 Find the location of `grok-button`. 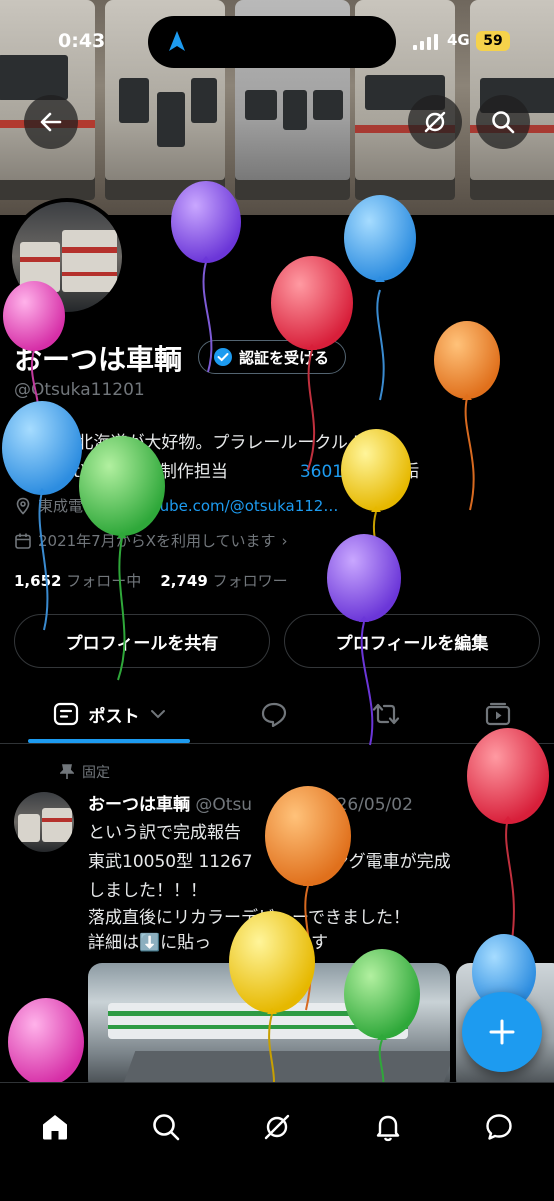

grok-button is located at coordinates (435, 122).